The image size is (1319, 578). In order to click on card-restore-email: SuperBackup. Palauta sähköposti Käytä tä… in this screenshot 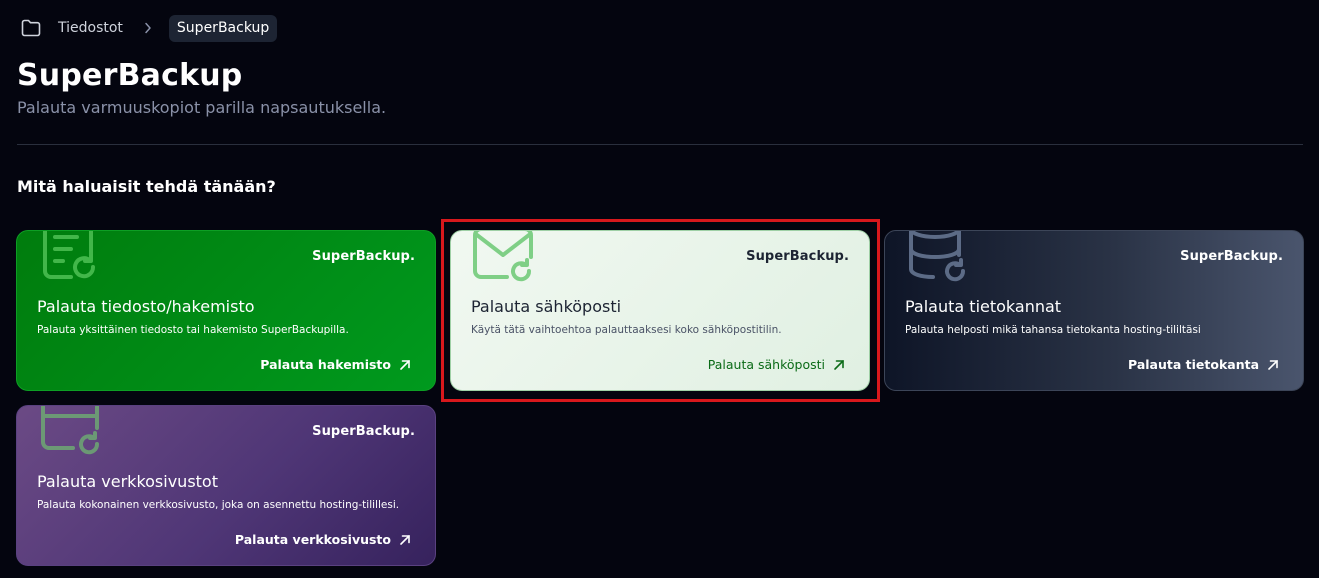, I will do `click(660, 310)`.